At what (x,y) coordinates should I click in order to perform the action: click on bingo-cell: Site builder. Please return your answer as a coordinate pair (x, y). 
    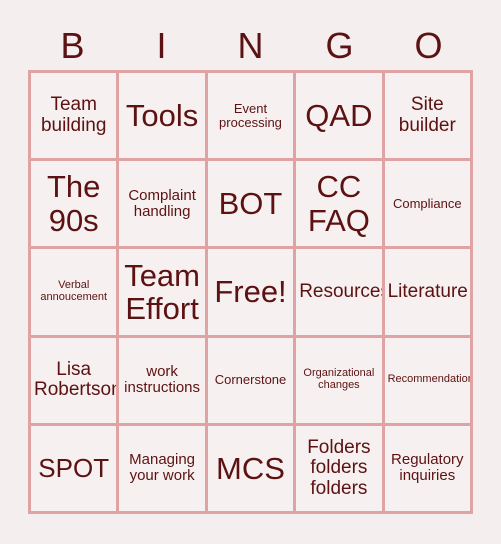
    Looking at the image, I should click on (427, 116).